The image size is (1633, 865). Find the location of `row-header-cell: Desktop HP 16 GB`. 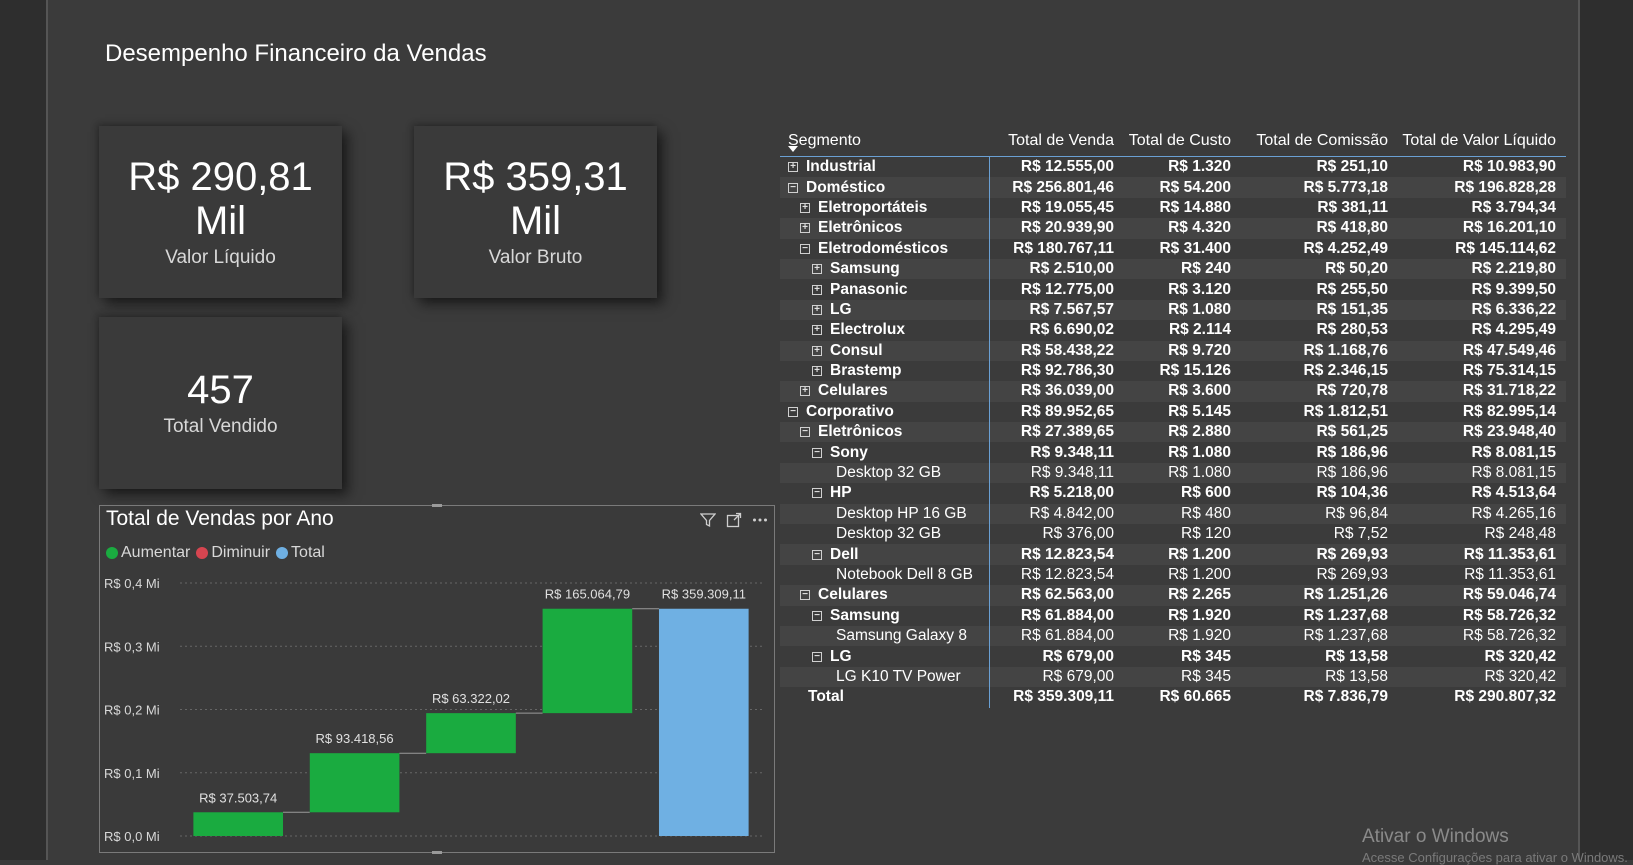

row-header-cell: Desktop HP 16 GB is located at coordinates (885, 514).